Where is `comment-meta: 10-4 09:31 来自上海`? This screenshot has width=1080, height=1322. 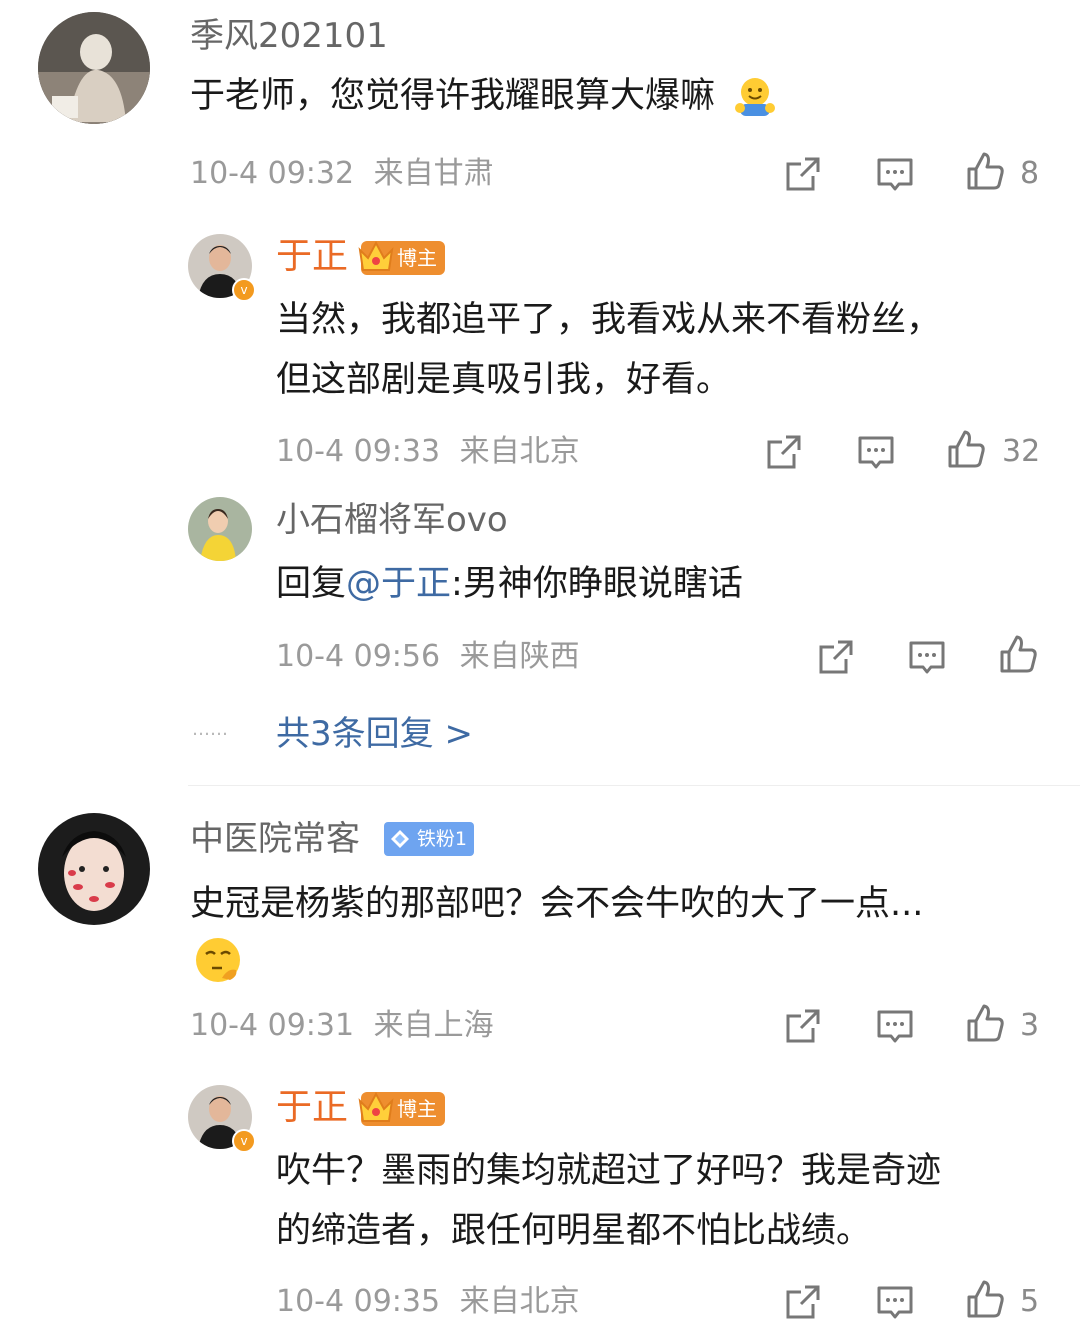
comment-meta: 10-4 09:31 来自上海 is located at coordinates (342, 1026).